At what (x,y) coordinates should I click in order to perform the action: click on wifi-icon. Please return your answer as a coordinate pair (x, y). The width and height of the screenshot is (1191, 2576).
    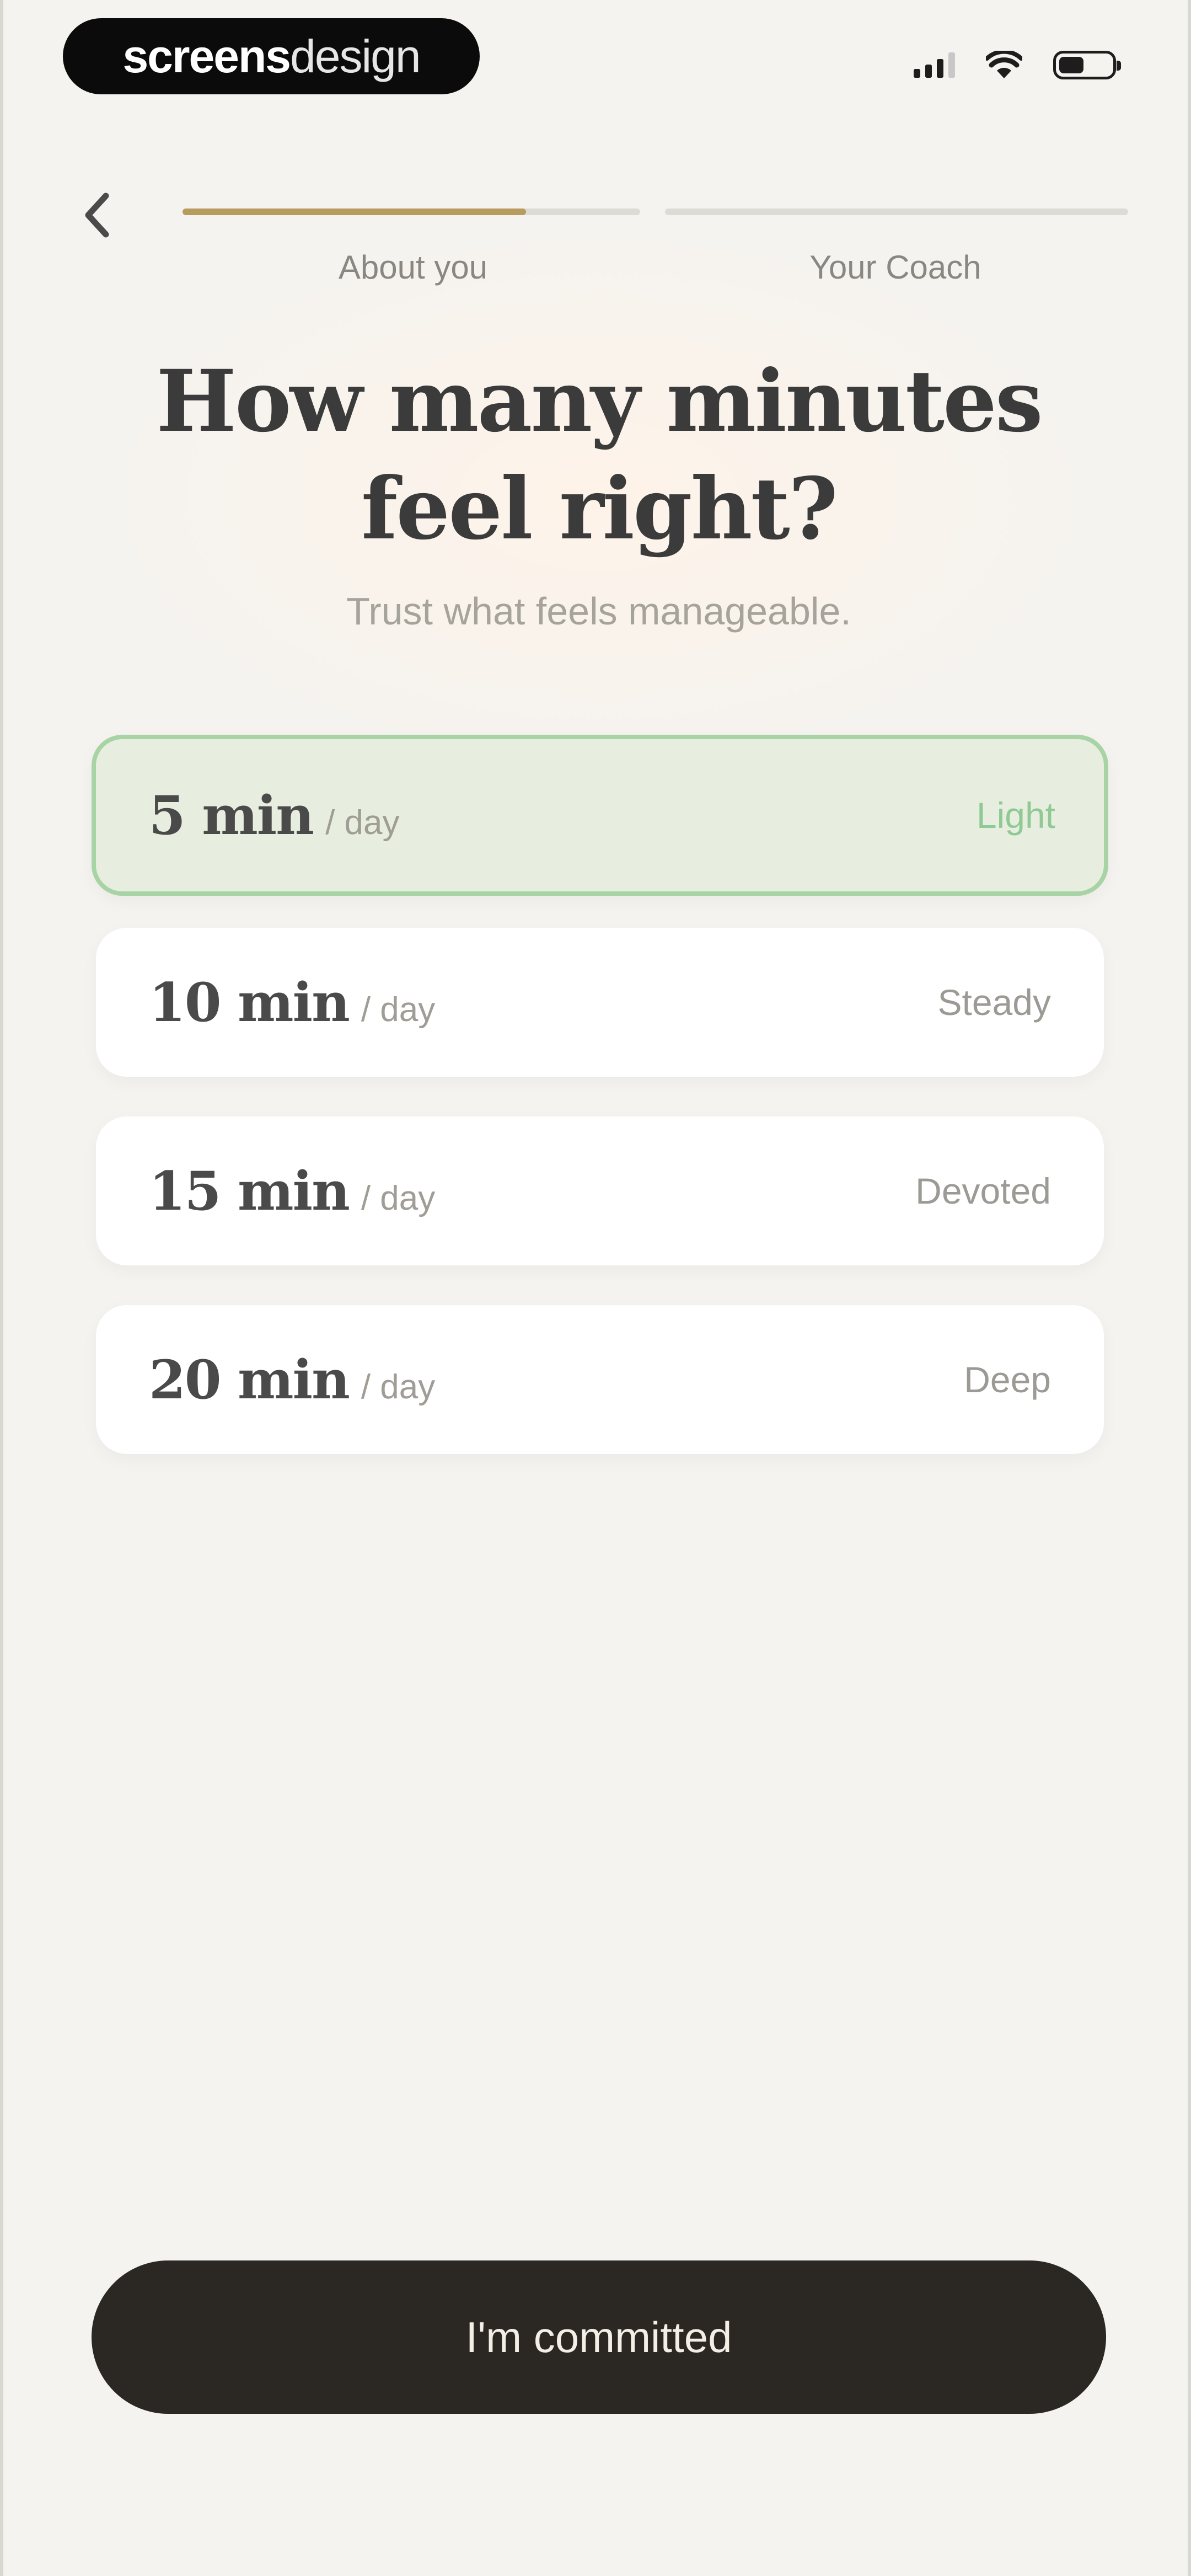
    Looking at the image, I should click on (1004, 64).